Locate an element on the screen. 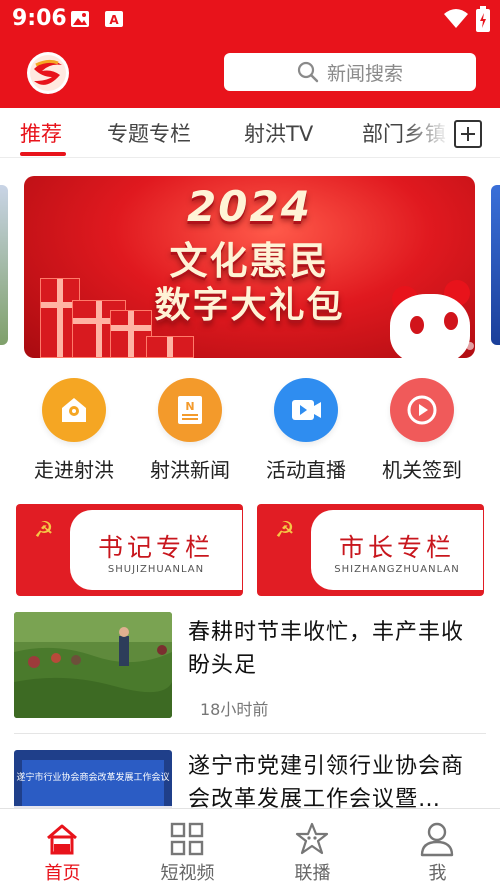  tab-shehong-tv: 射洪TV is located at coordinates (278, 133).